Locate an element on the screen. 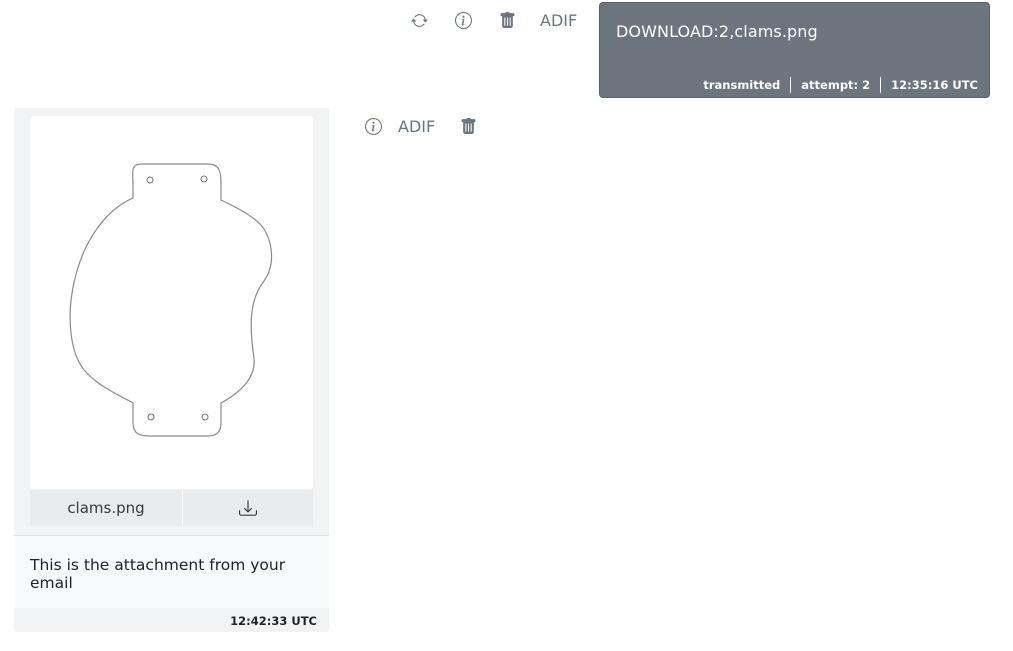 This screenshot has width=1013, height=651. message-text: DOWNLOAD:2,clams.png is located at coordinates (717, 31).